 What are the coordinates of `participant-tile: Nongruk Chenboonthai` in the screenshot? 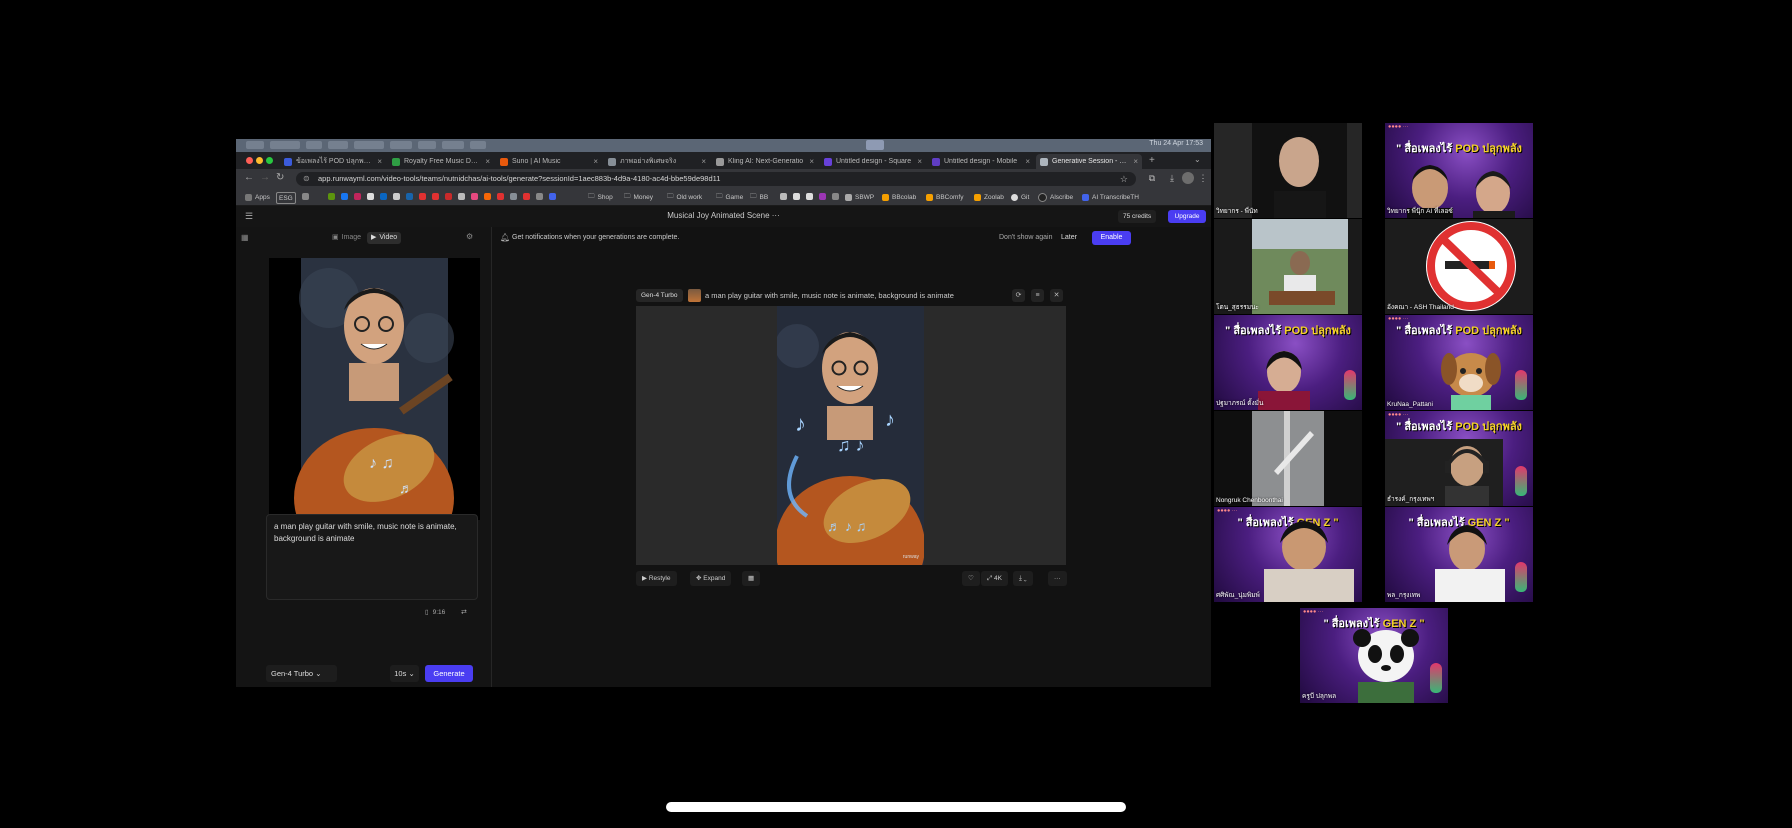 It's located at (1288, 458).